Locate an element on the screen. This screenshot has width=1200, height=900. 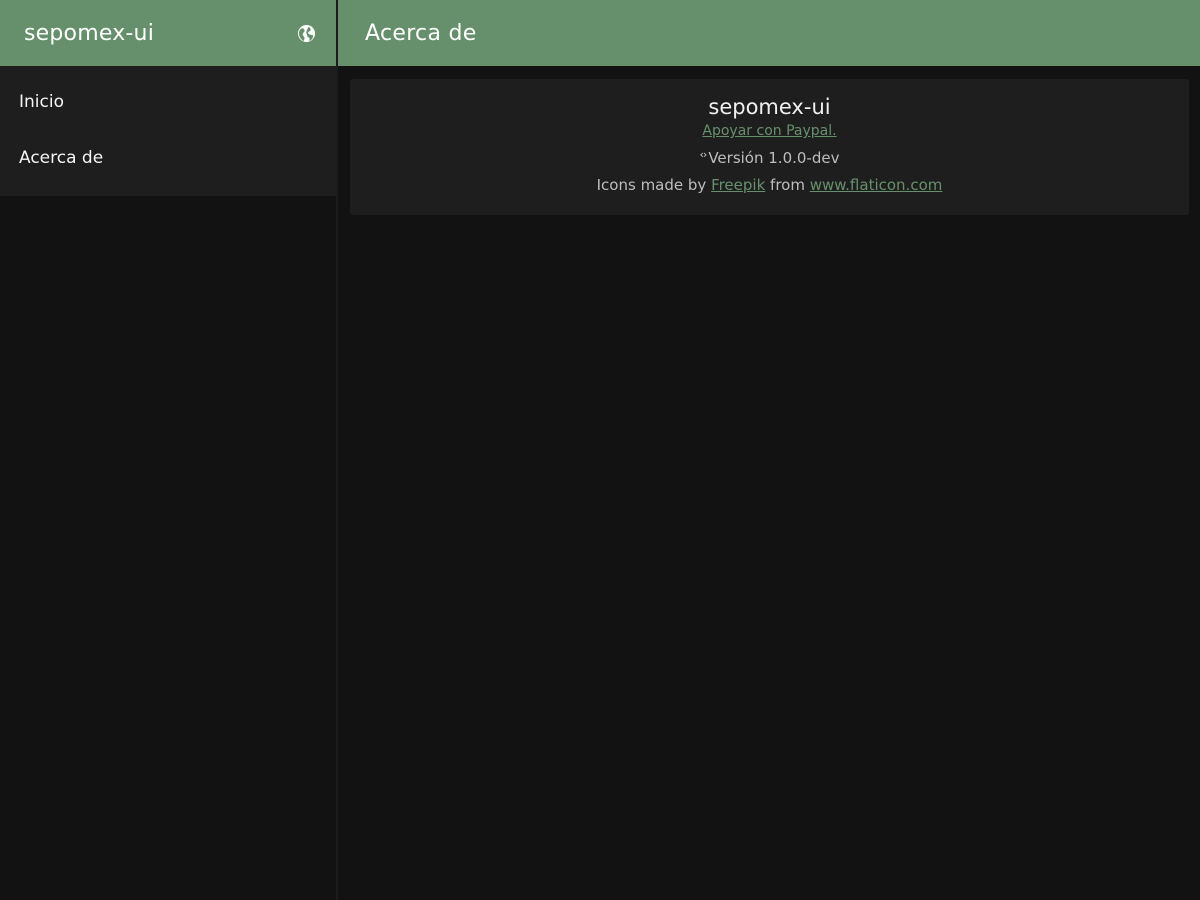
version-text: Versión 1.0.0-dev is located at coordinates (774, 158).